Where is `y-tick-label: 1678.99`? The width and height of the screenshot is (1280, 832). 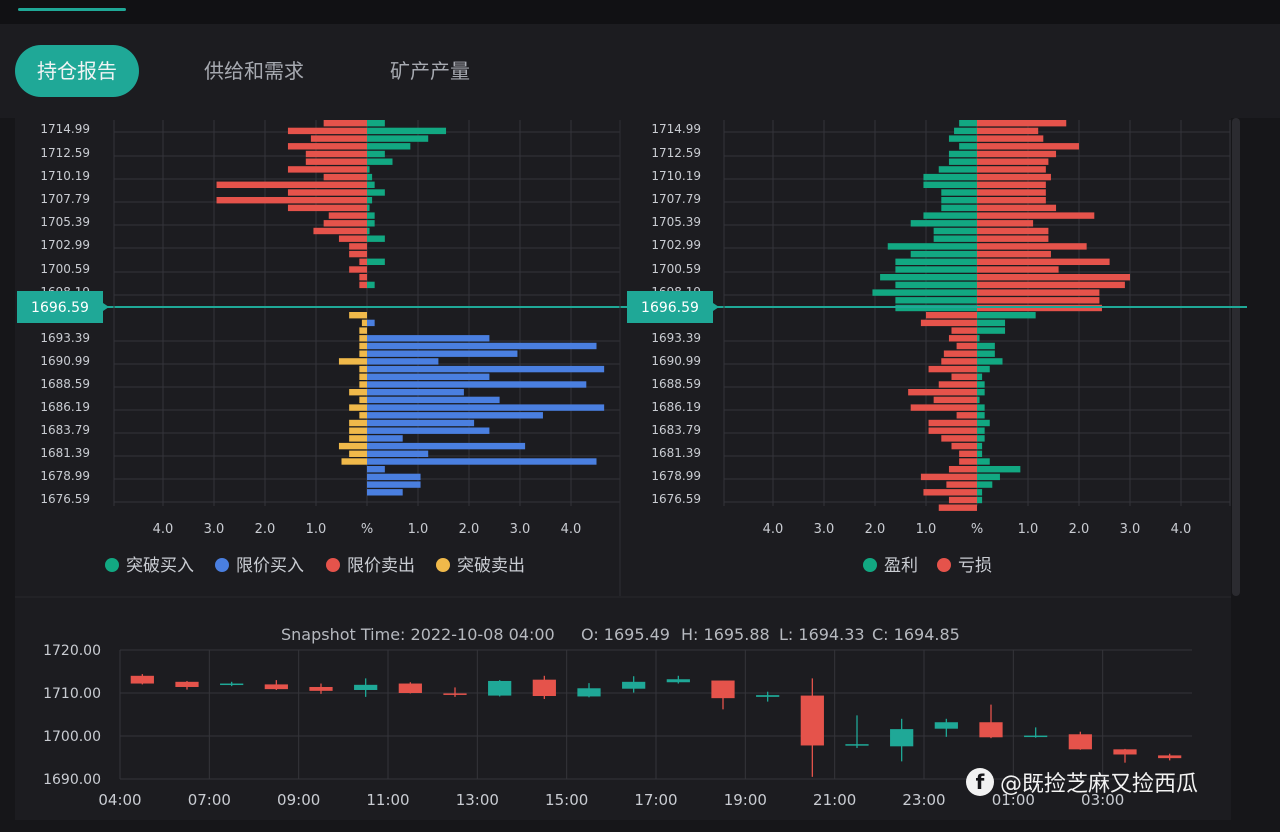
y-tick-label: 1678.99 is located at coordinates (65, 476).